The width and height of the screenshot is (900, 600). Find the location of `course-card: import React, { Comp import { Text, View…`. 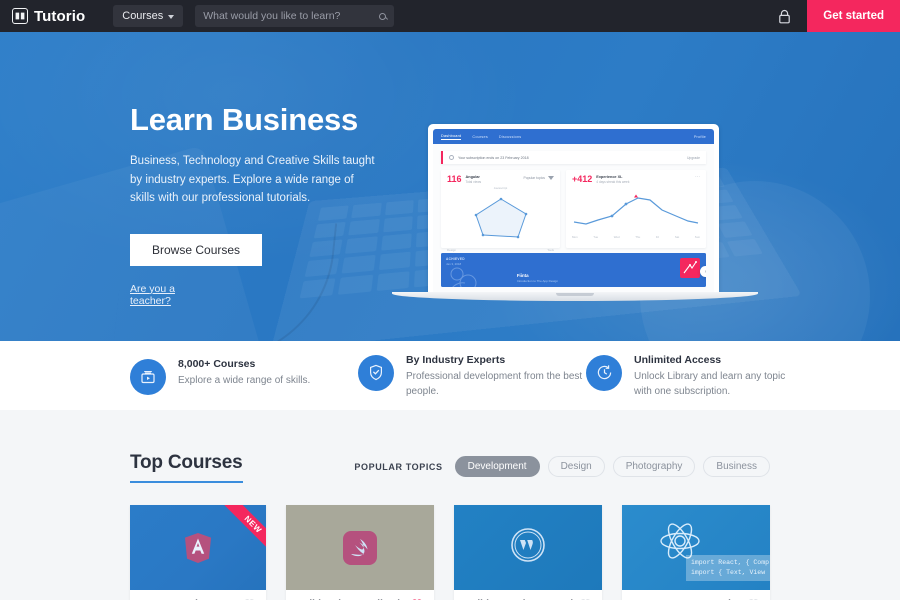

course-card: import React, { Comp import { Text, View… is located at coordinates (696, 552).